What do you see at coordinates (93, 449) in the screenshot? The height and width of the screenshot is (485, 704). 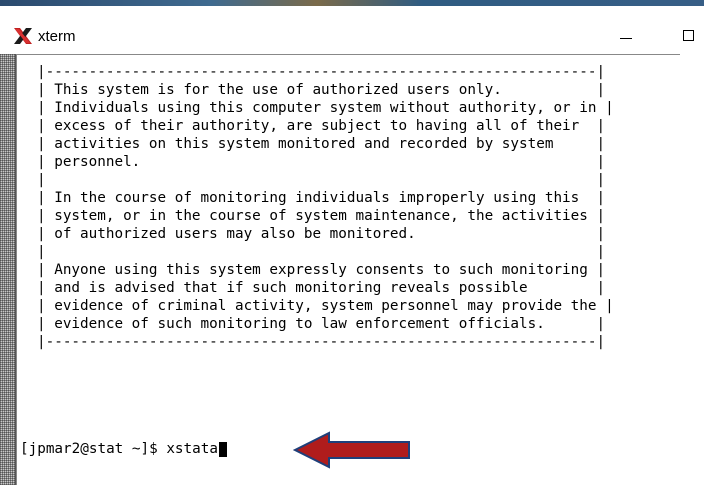 I see `shell-prompt: [jpmar2@stat ~]$` at bounding box center [93, 449].